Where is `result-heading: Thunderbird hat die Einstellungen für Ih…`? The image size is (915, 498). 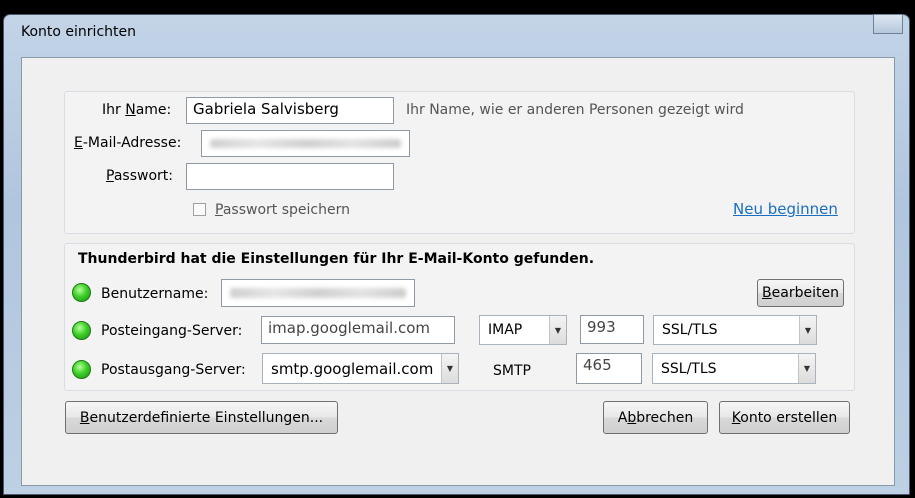 result-heading: Thunderbird hat die Einstellungen für Ih… is located at coordinates (336, 259).